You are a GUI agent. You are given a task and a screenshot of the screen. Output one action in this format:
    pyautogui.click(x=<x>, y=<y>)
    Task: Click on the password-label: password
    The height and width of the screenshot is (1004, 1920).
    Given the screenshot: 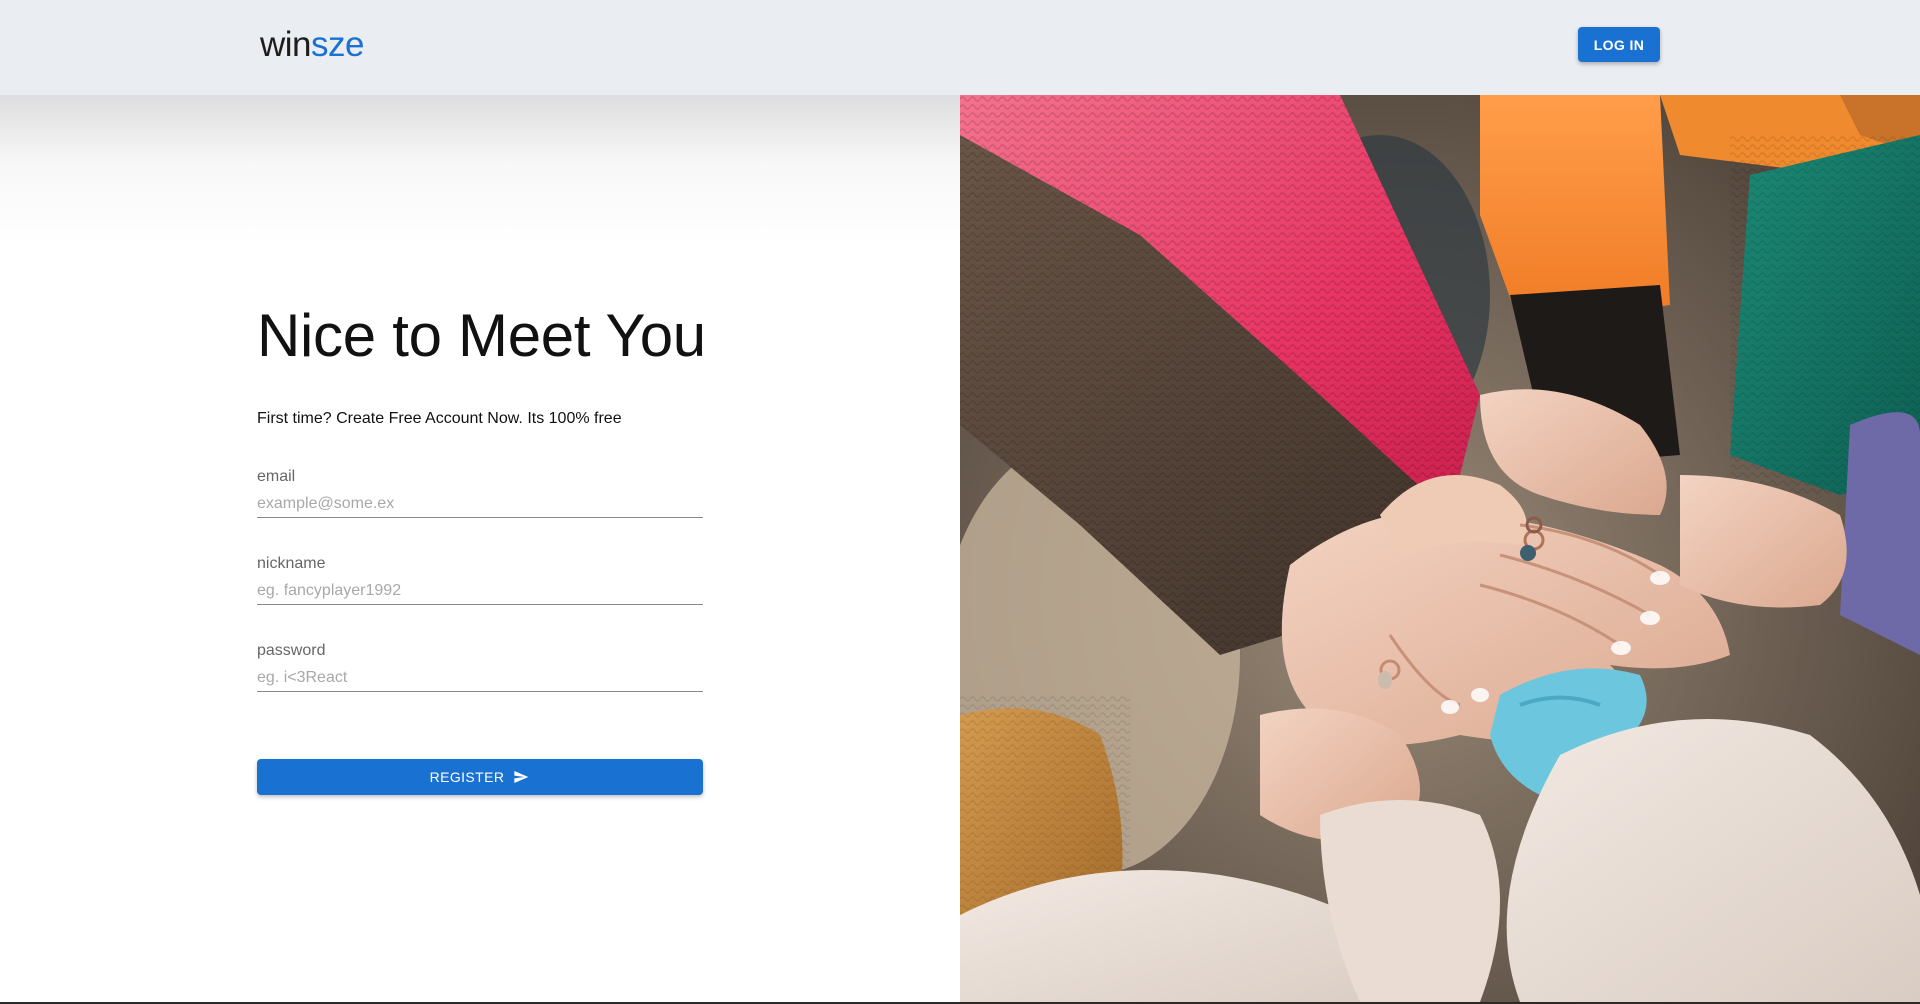 What is the action you would take?
    pyautogui.click(x=291, y=650)
    